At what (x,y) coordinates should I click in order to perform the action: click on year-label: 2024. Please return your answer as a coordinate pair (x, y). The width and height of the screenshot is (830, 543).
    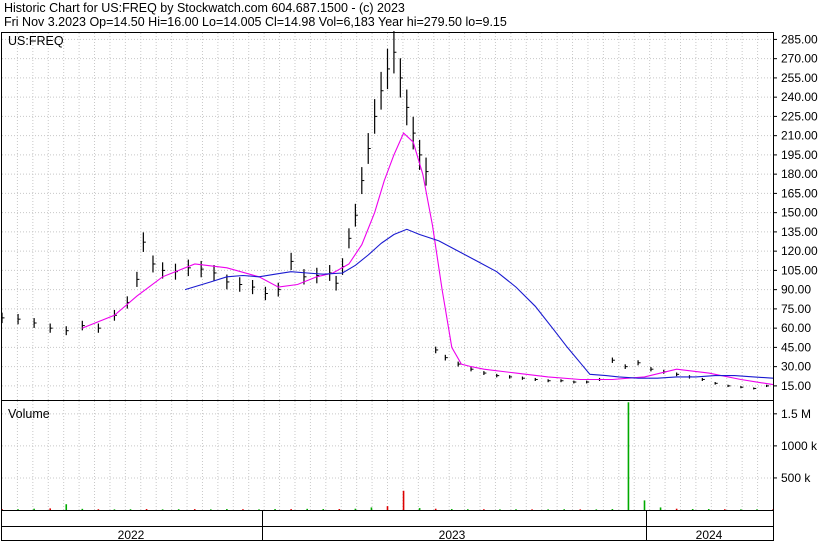
    Looking at the image, I should click on (709, 535).